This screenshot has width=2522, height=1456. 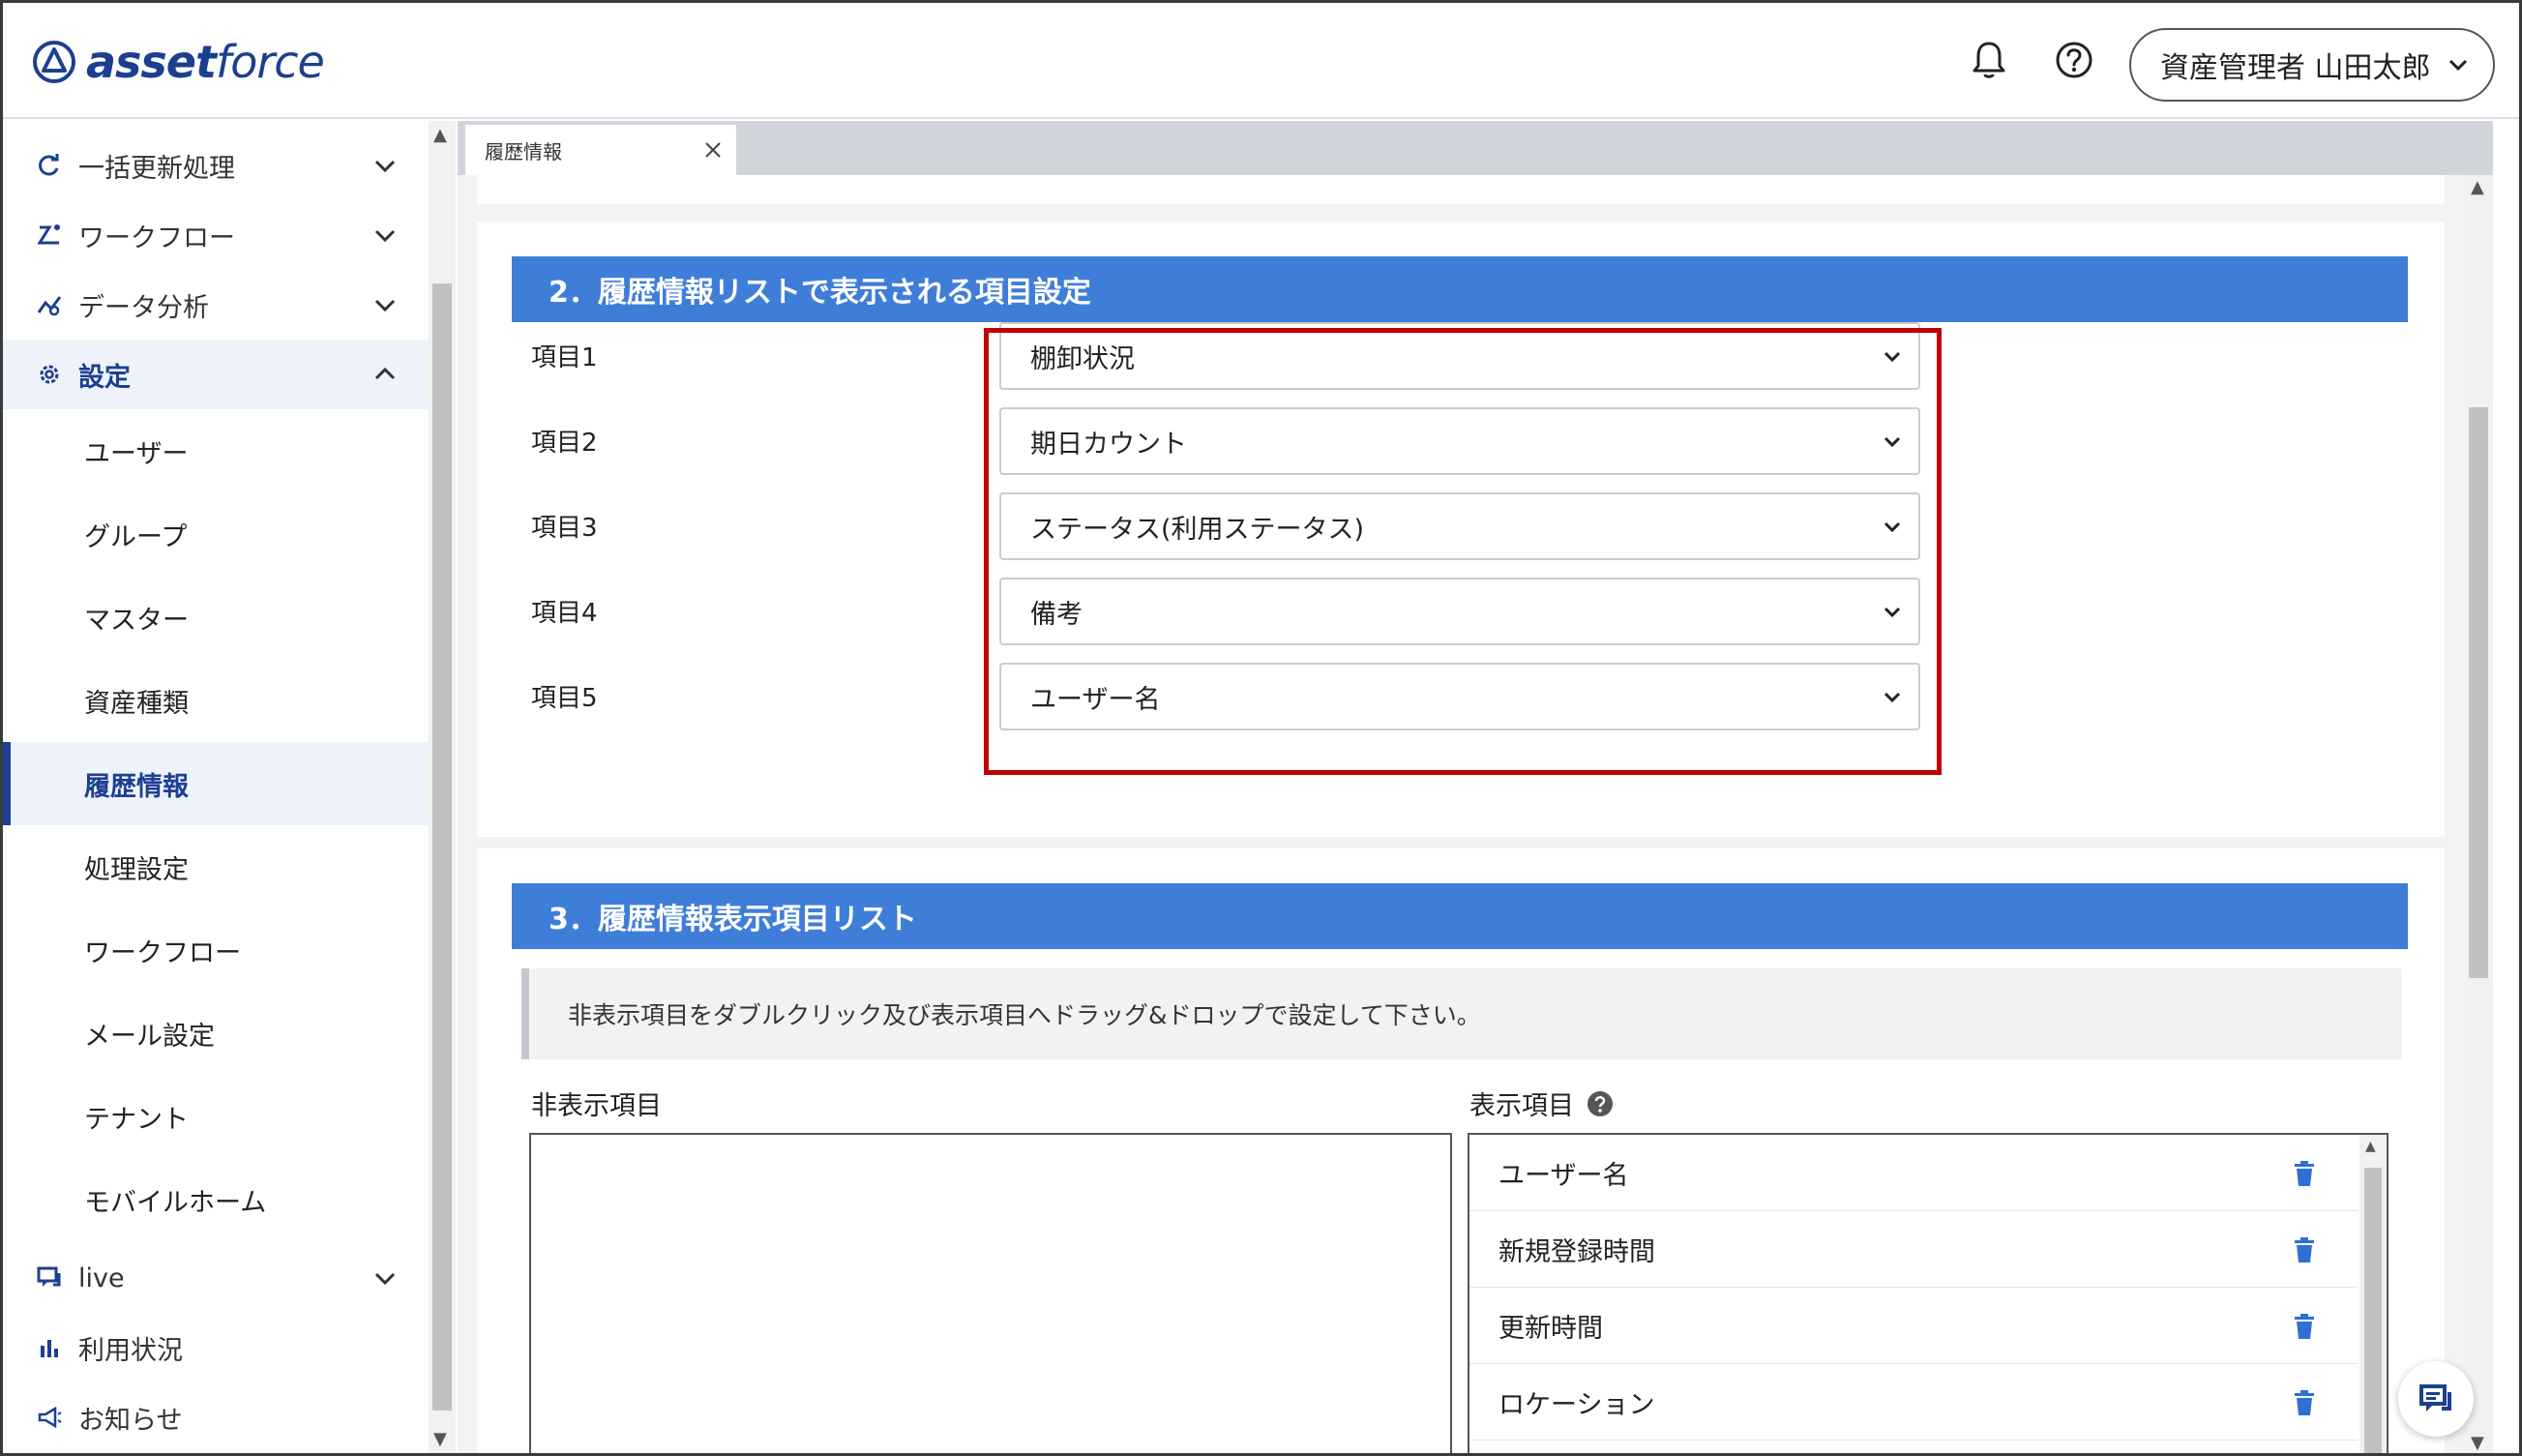 I want to click on item3-label: 項目3, so click(x=565, y=528).